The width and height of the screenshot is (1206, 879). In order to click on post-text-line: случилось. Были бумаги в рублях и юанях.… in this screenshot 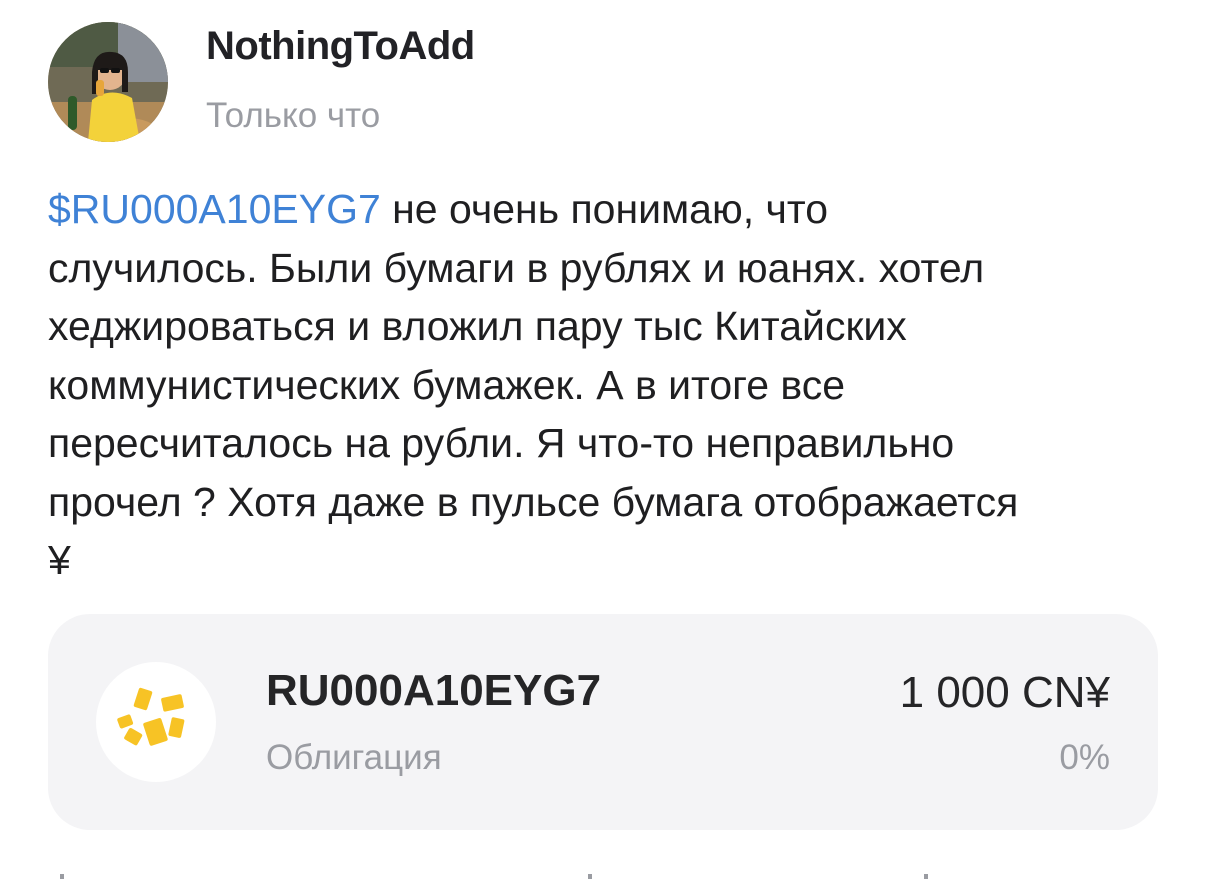, I will do `click(516, 267)`.